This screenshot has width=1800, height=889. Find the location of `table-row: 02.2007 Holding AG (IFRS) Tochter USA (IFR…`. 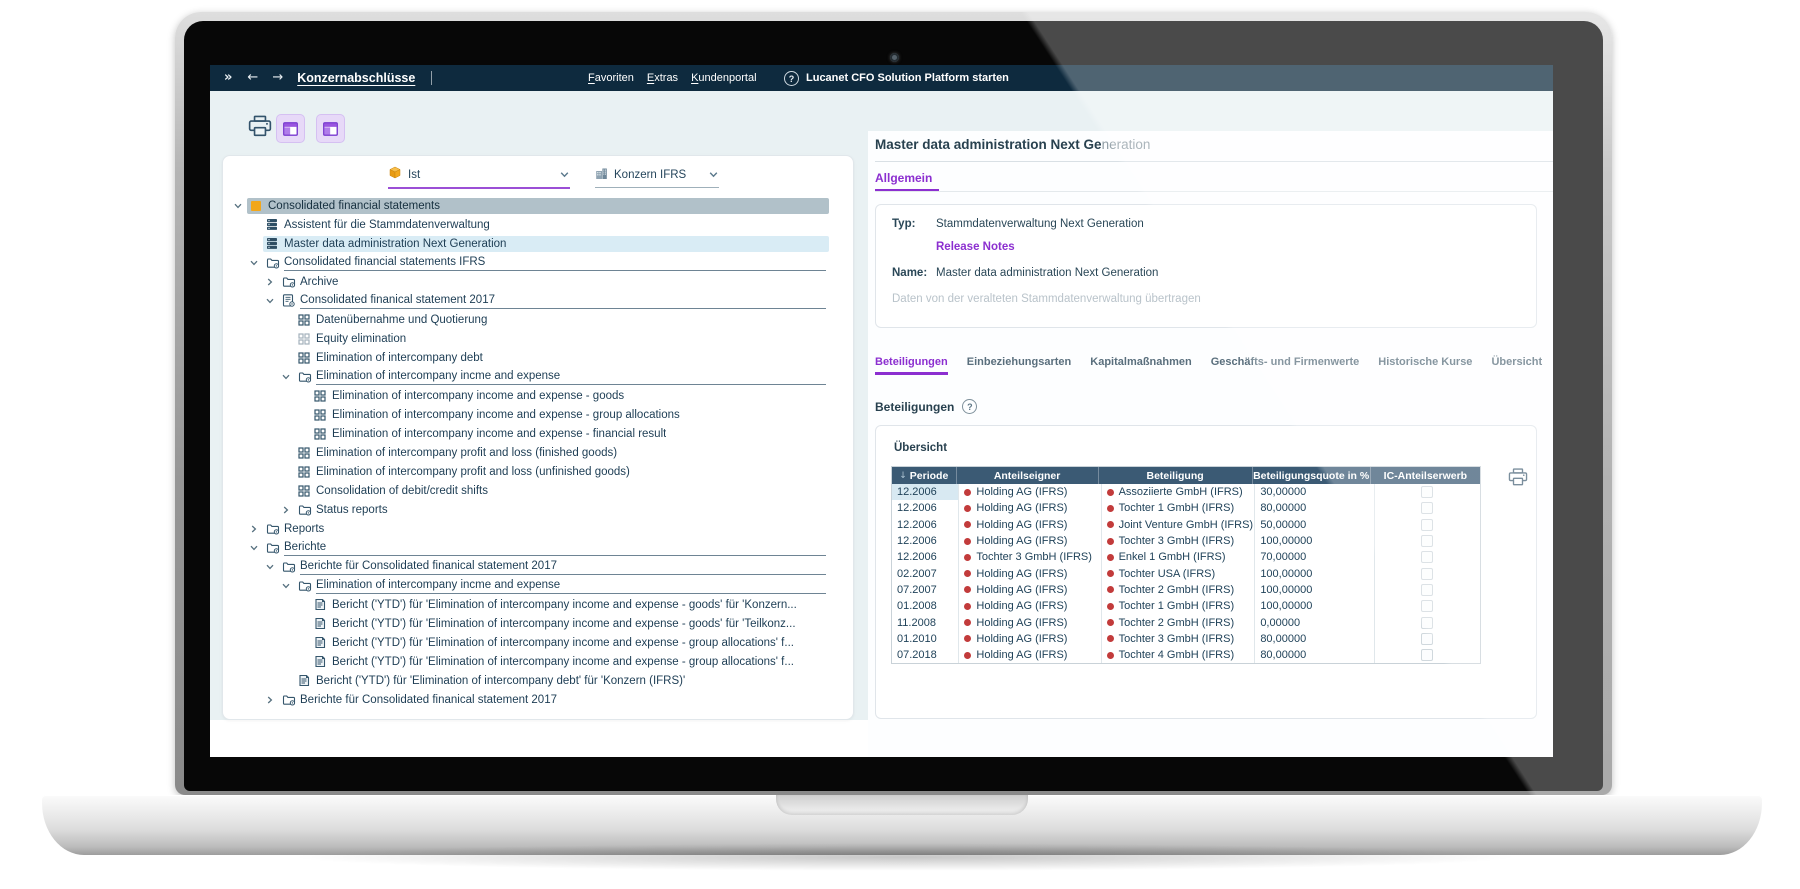

table-row: 02.2007 Holding AG (IFRS) Tochter USA (IFR… is located at coordinates (1186, 573).